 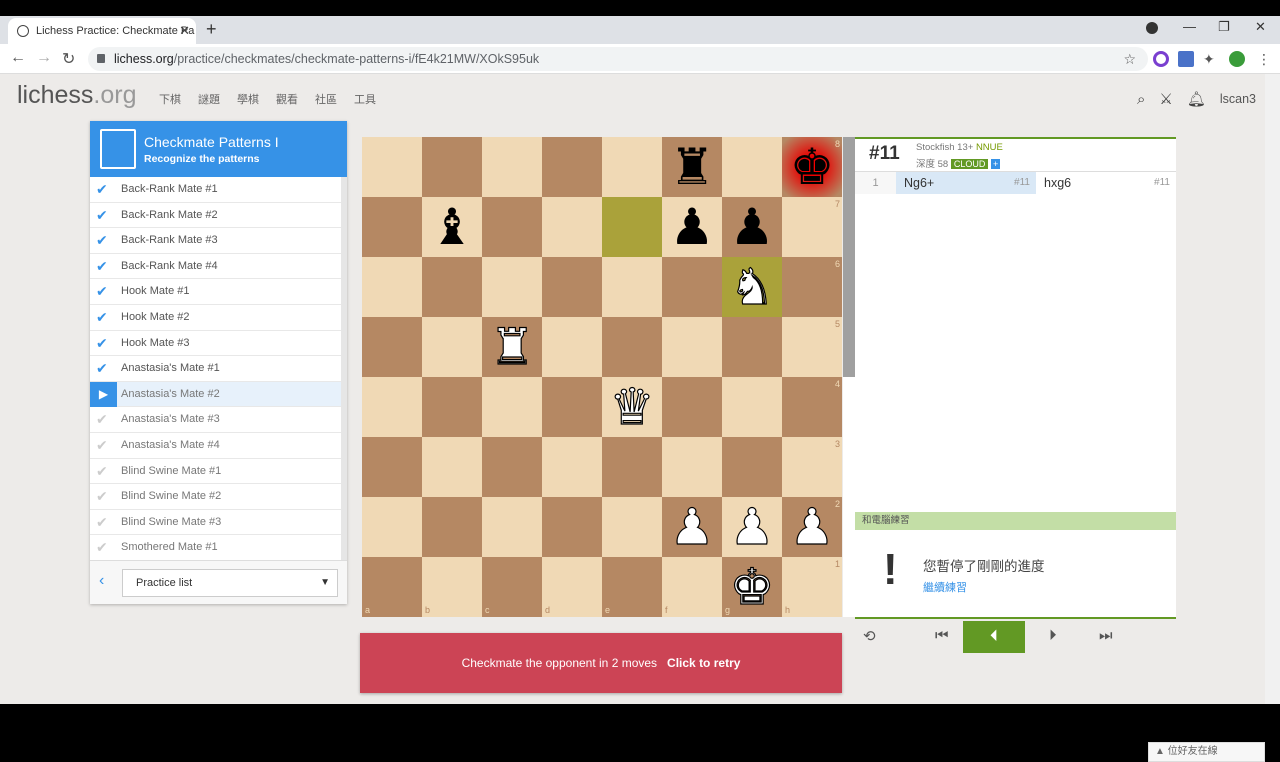 I want to click on square-f1: f, so click(x=692, y=587).